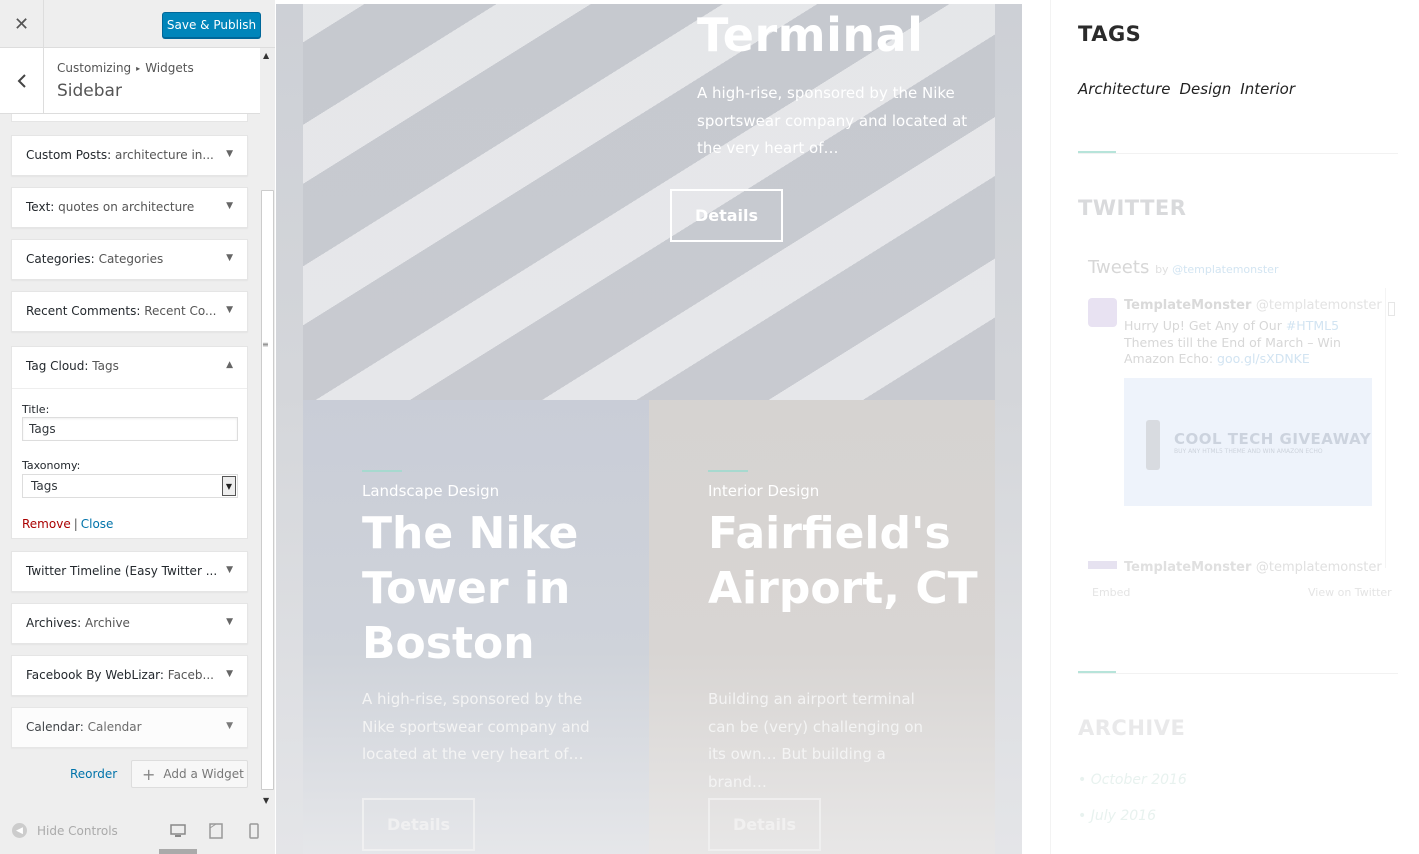 This screenshot has height=854, width=1419. Describe the element at coordinates (40, 207) in the screenshot. I see `widget-type: Text:` at that location.